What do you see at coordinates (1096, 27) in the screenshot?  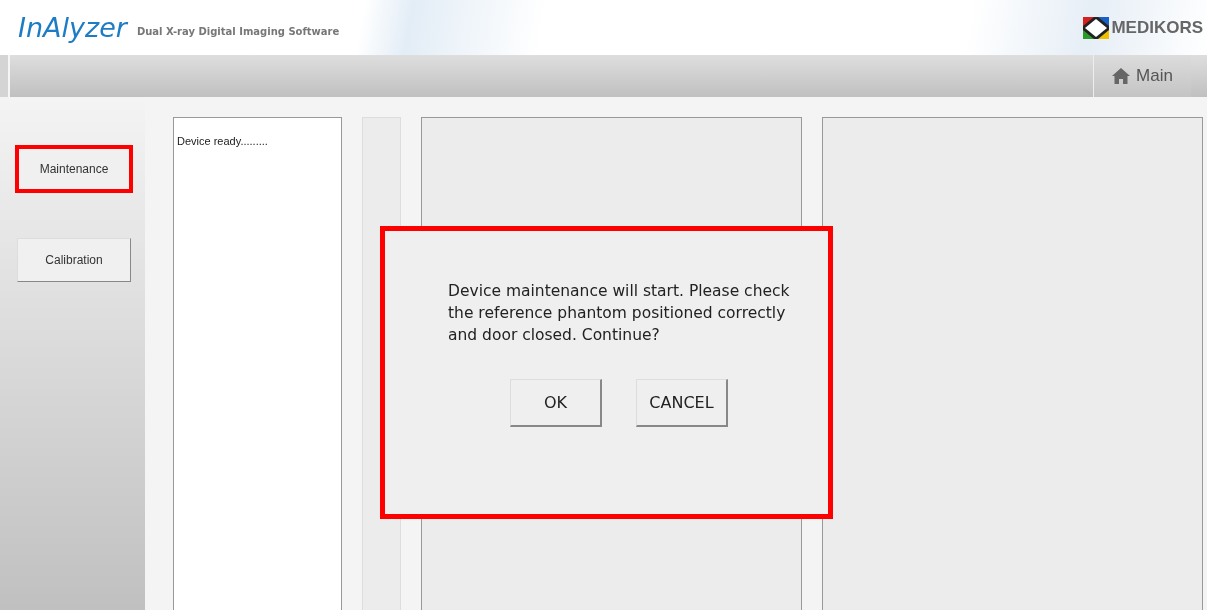 I see `brand-logo-icon` at bounding box center [1096, 27].